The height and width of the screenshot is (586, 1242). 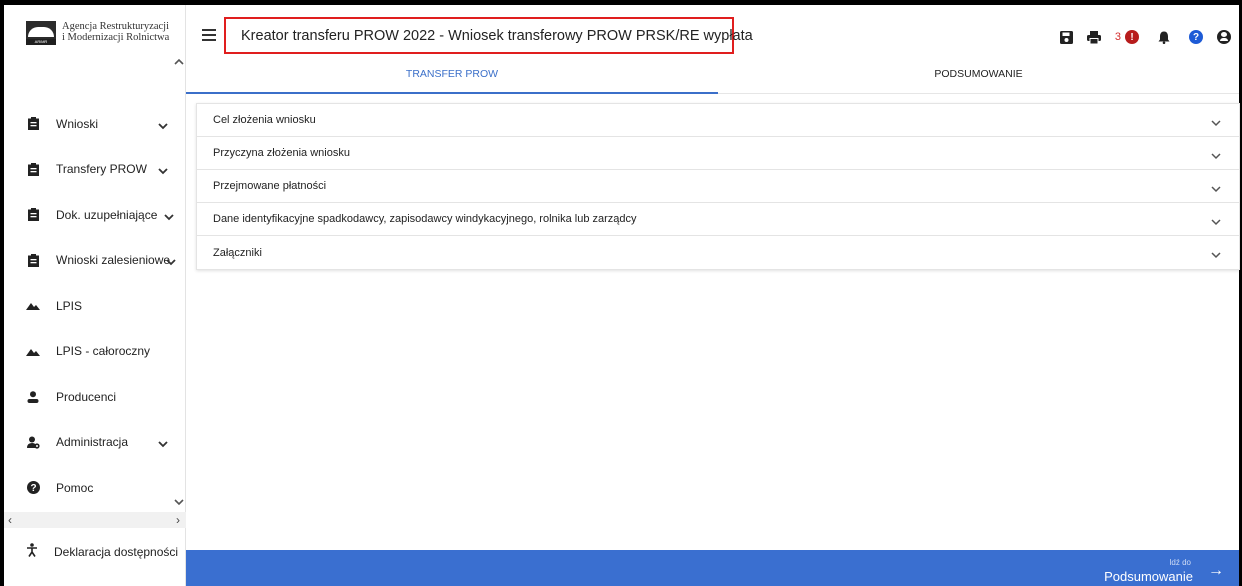 What do you see at coordinates (452, 78) in the screenshot?
I see `tab-transfer-prow: TRANSFER PROW` at bounding box center [452, 78].